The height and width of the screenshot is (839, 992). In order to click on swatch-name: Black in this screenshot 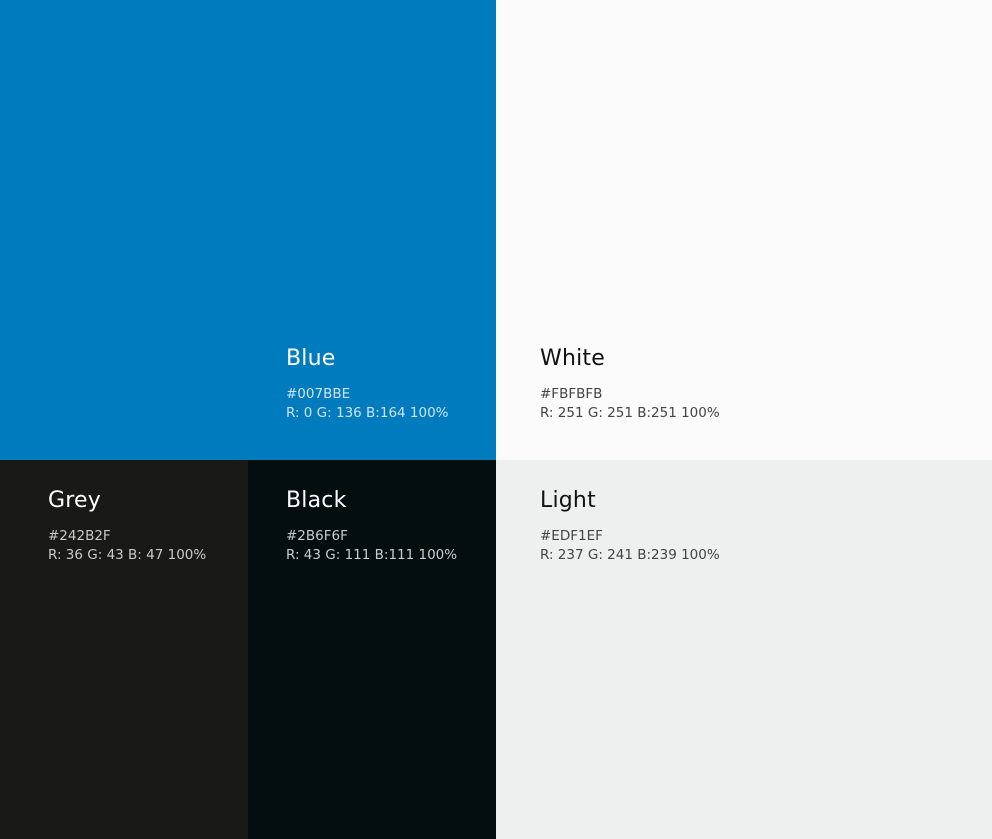, I will do `click(316, 500)`.